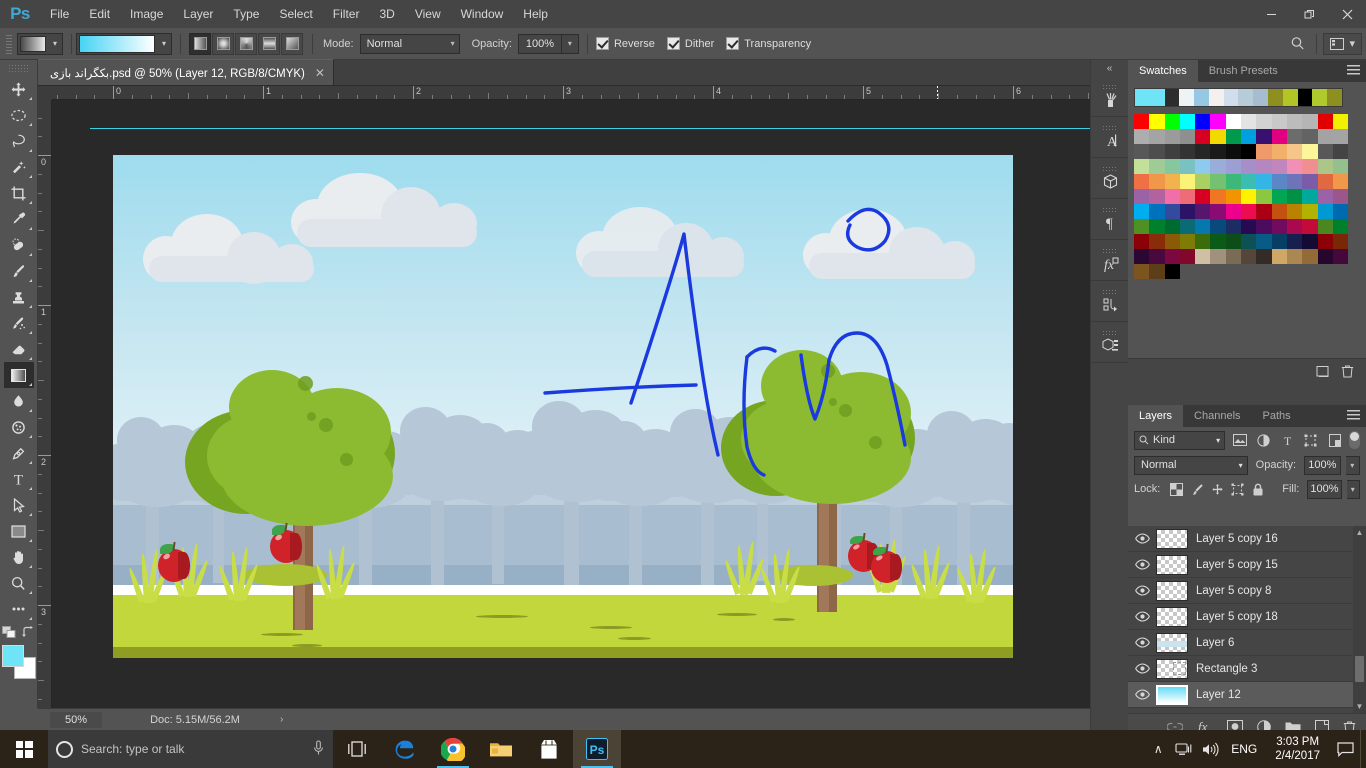  What do you see at coordinates (1334, 440) in the screenshot?
I see `smartobject-filter-icon` at bounding box center [1334, 440].